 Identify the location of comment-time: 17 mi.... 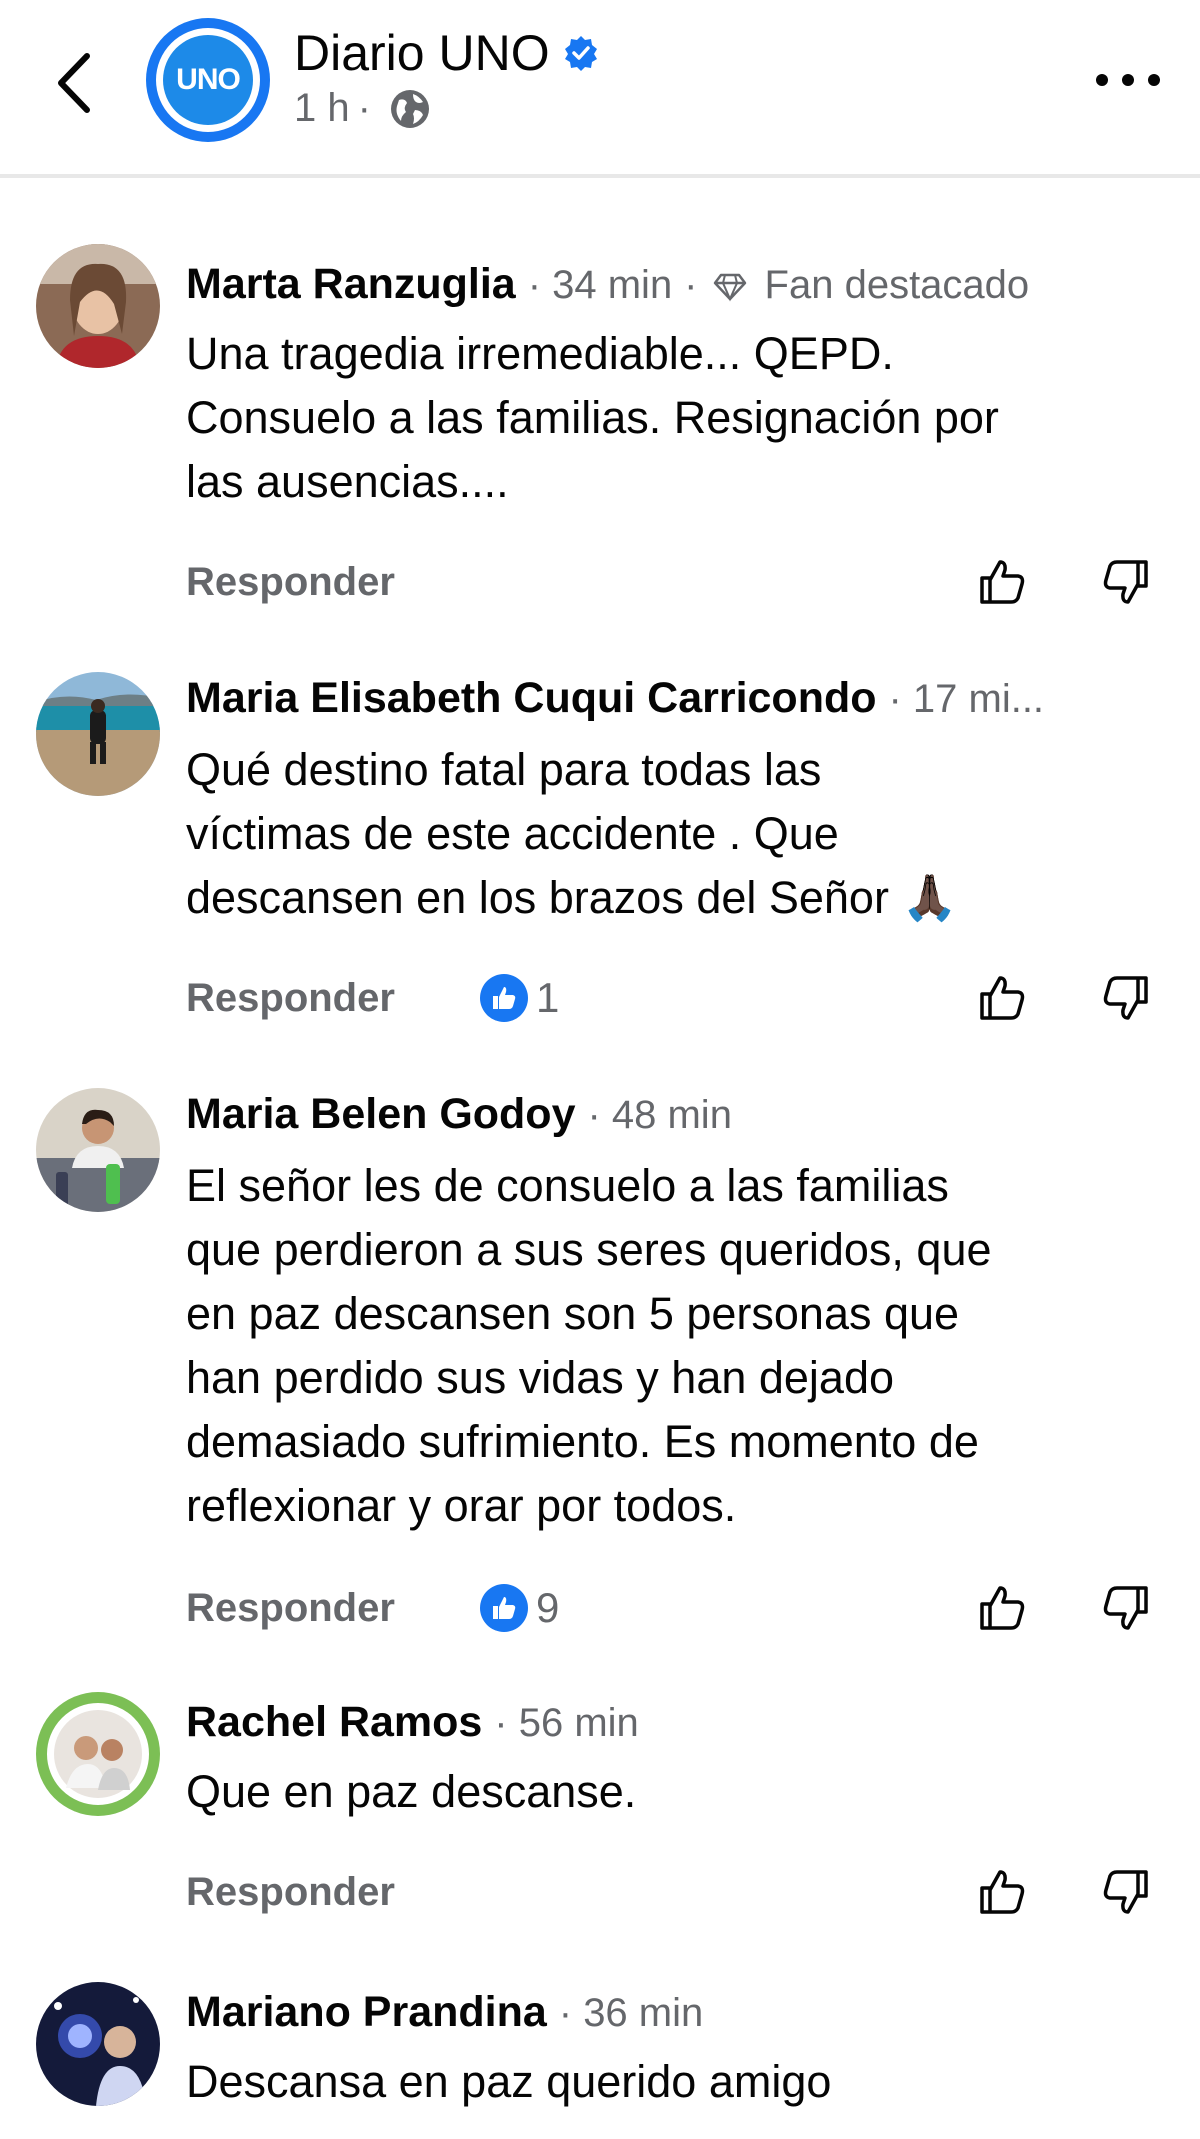
(978, 699).